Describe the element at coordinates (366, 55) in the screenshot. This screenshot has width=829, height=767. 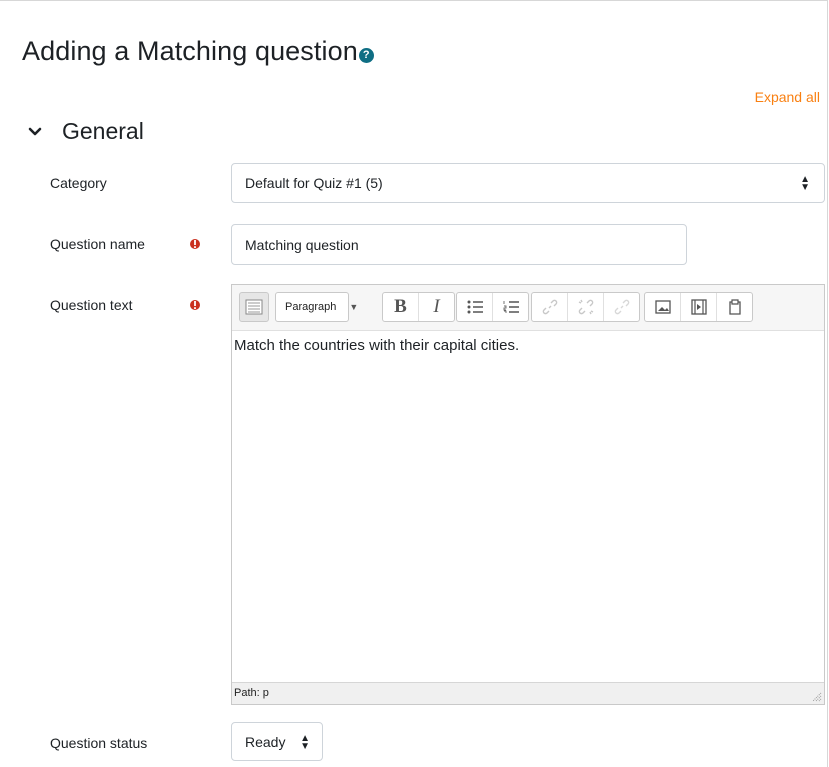
I see `help-icon: ?` at that location.